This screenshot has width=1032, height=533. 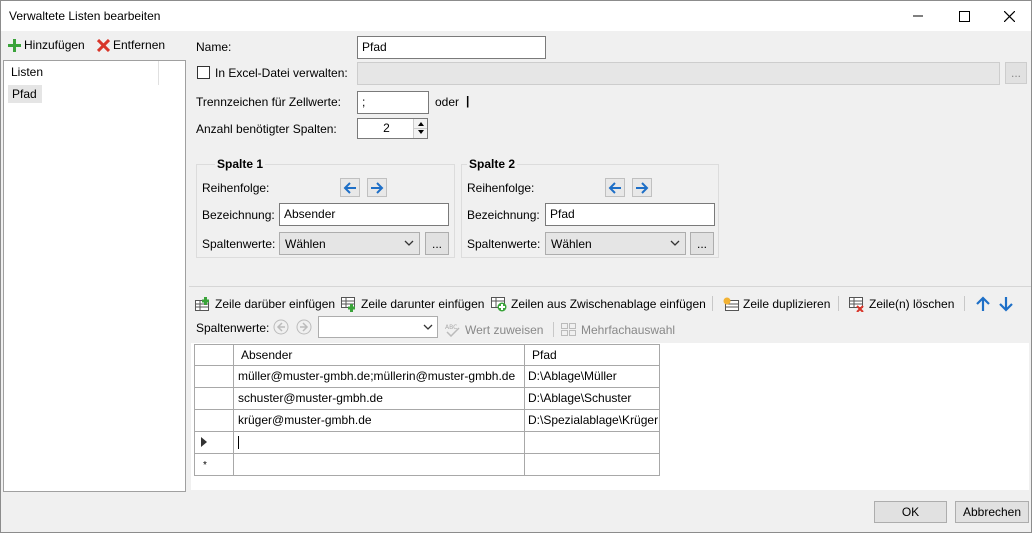 I want to click on table-cell: krüger@muster-gmbh.de, so click(x=379, y=421).